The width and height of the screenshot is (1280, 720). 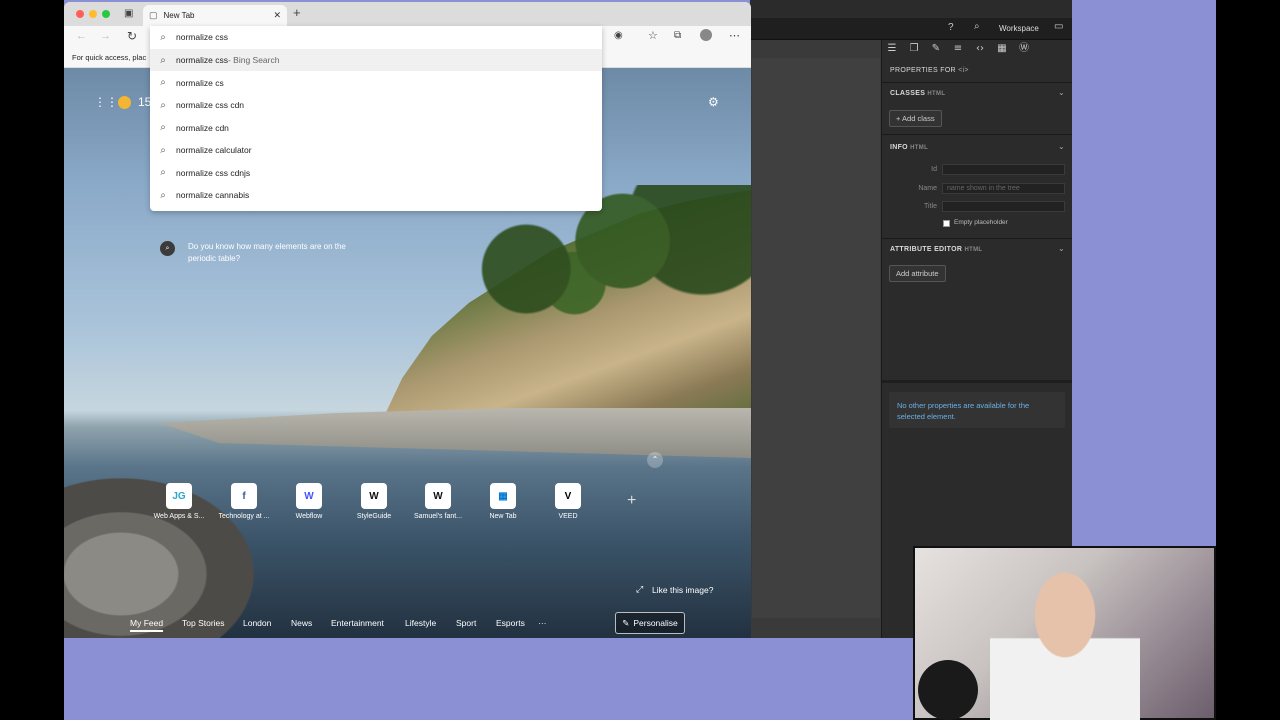 I want to click on like-image-link: Like this image?, so click(x=682, y=590).